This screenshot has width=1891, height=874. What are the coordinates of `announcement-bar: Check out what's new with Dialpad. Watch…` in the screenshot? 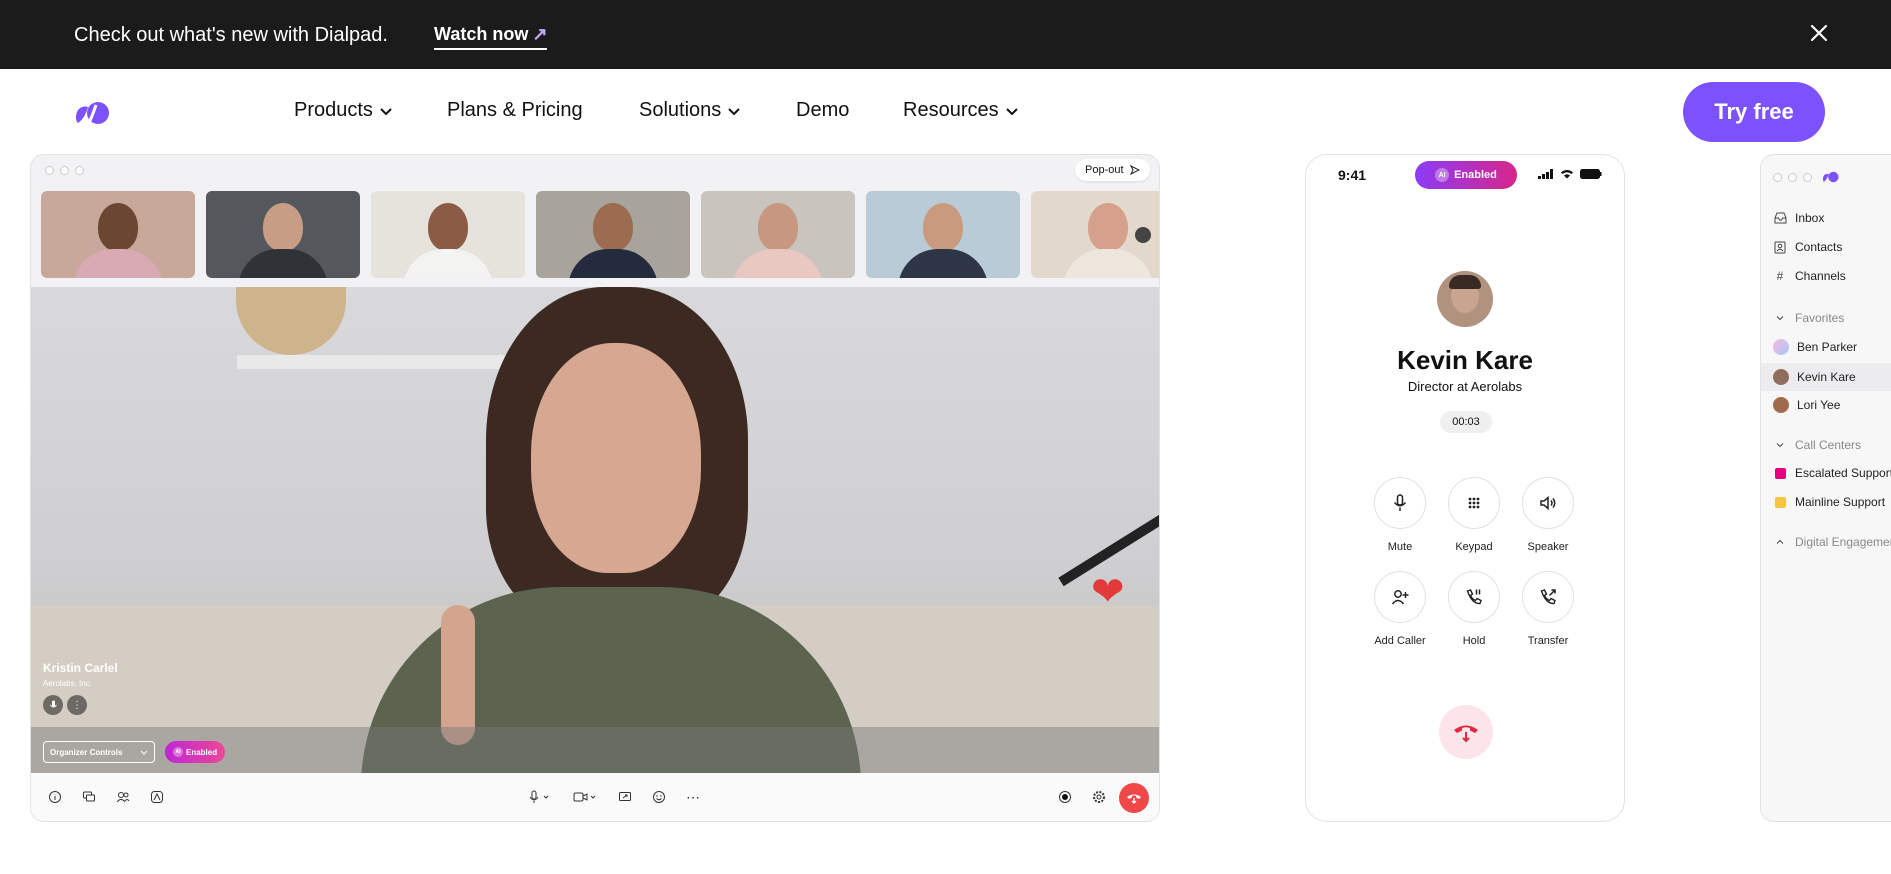 It's located at (945, 34).